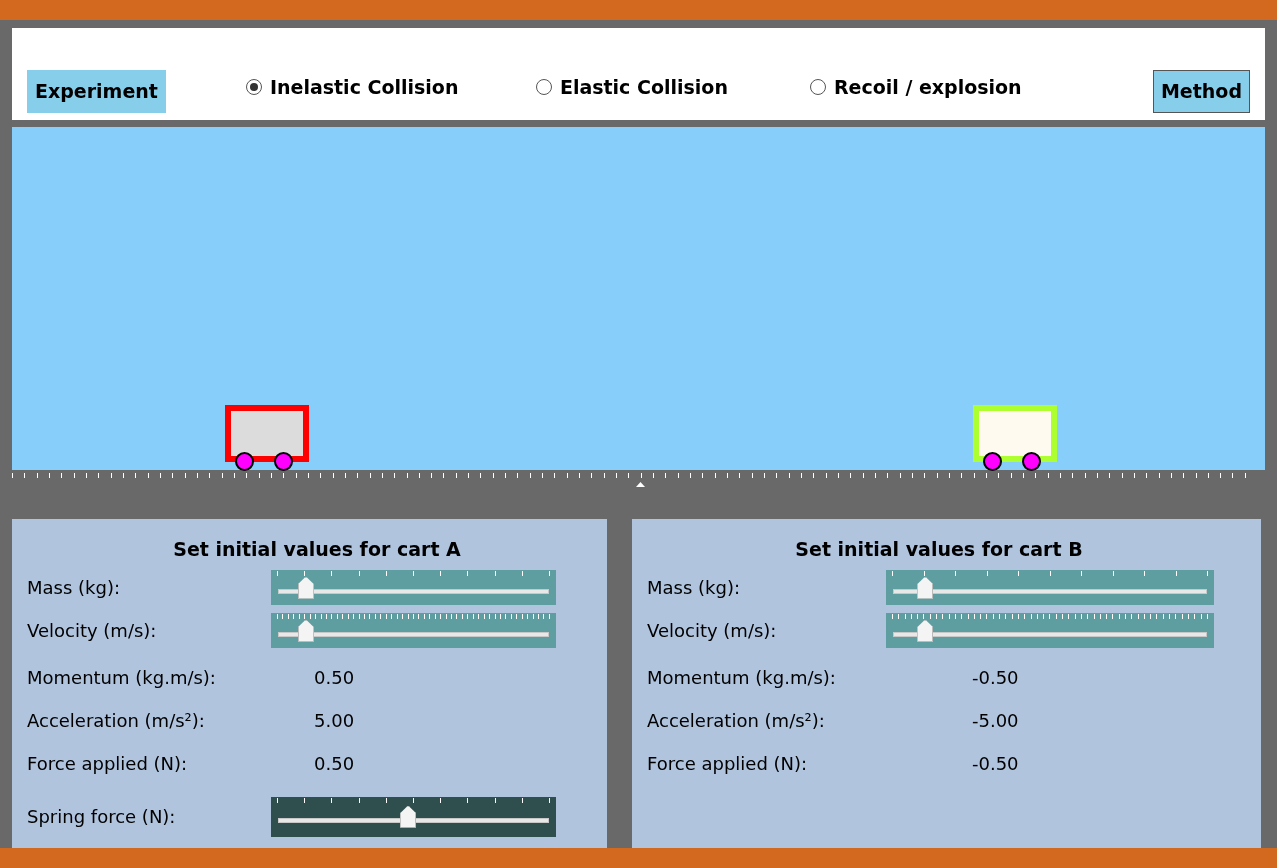  What do you see at coordinates (1201, 91) in the screenshot?
I see `method-button: Method` at bounding box center [1201, 91].